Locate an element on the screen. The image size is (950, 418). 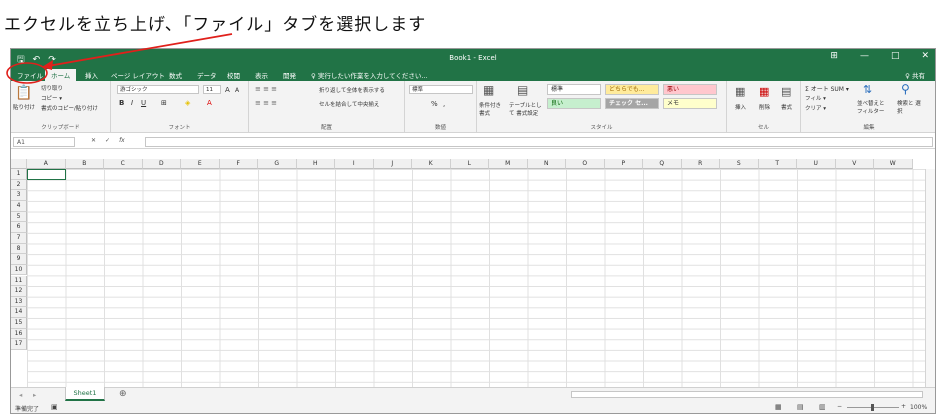
name-box: A1 is located at coordinates (44, 142).